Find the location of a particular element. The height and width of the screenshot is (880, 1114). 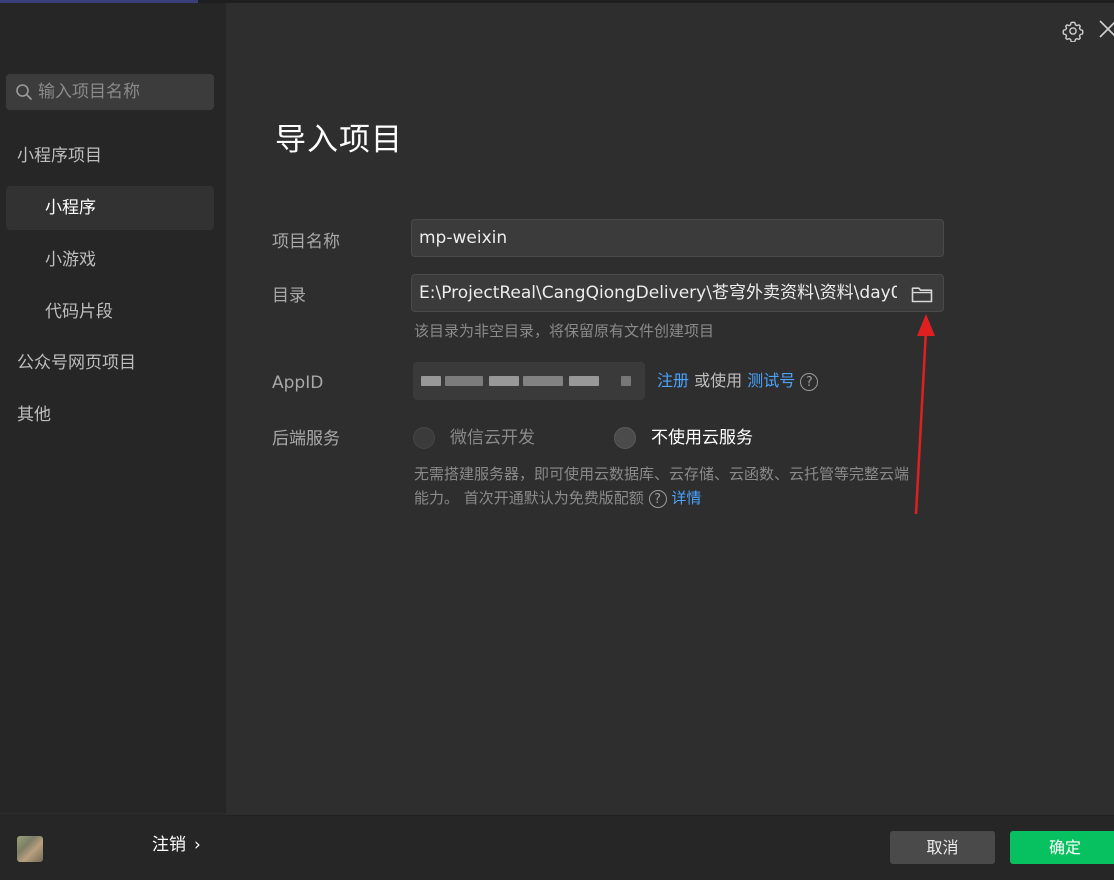

backend-description-line: 能力。 首次开通默认为免费版配额 ? 详情 is located at coordinates (684, 498).